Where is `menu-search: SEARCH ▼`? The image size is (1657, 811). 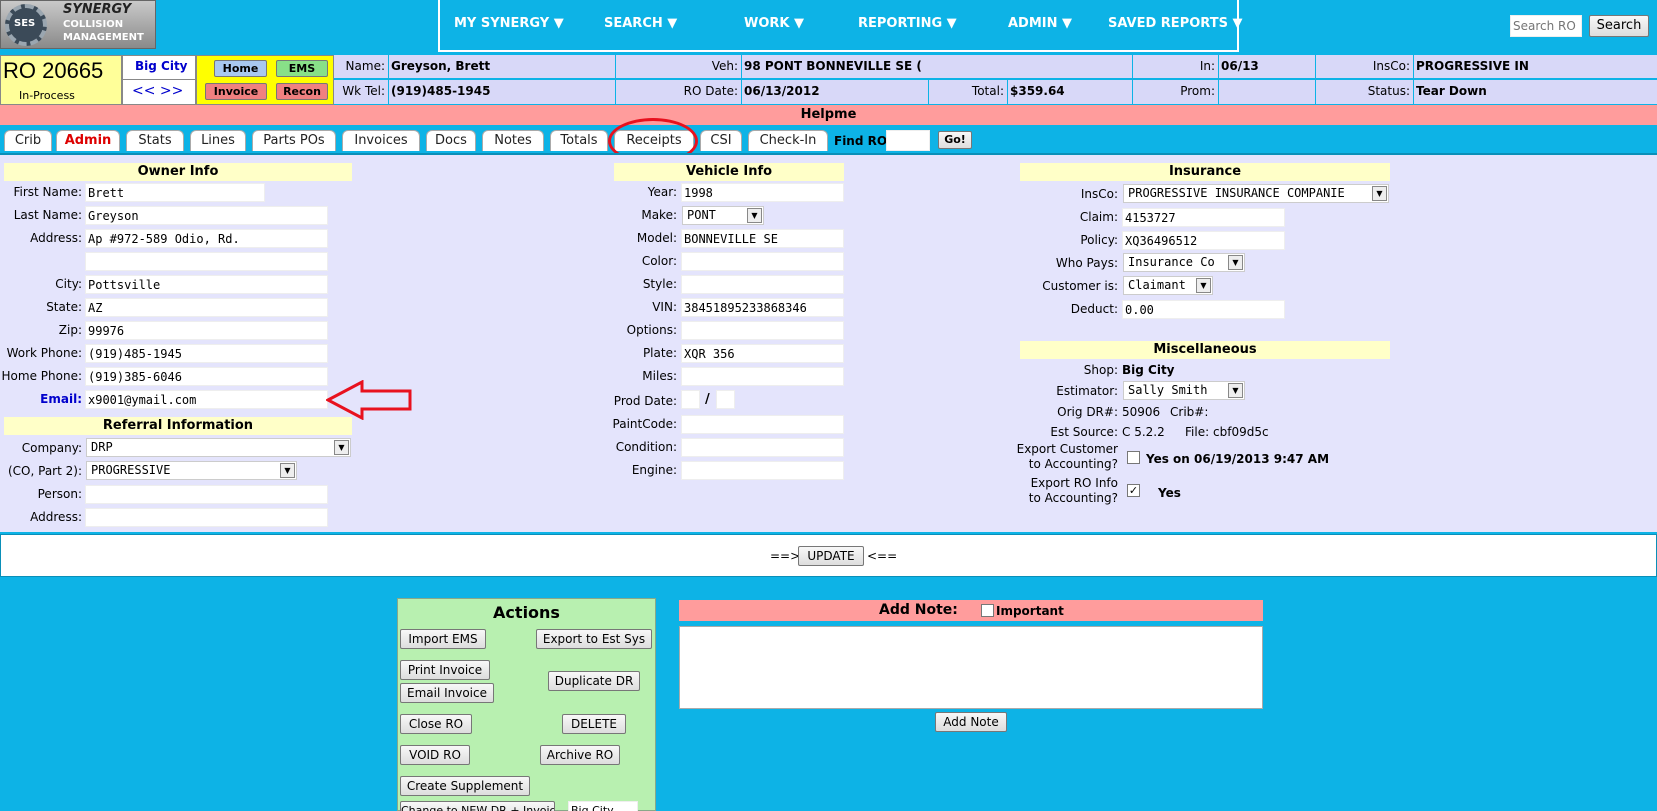
menu-search: SEARCH ▼ is located at coordinates (640, 23).